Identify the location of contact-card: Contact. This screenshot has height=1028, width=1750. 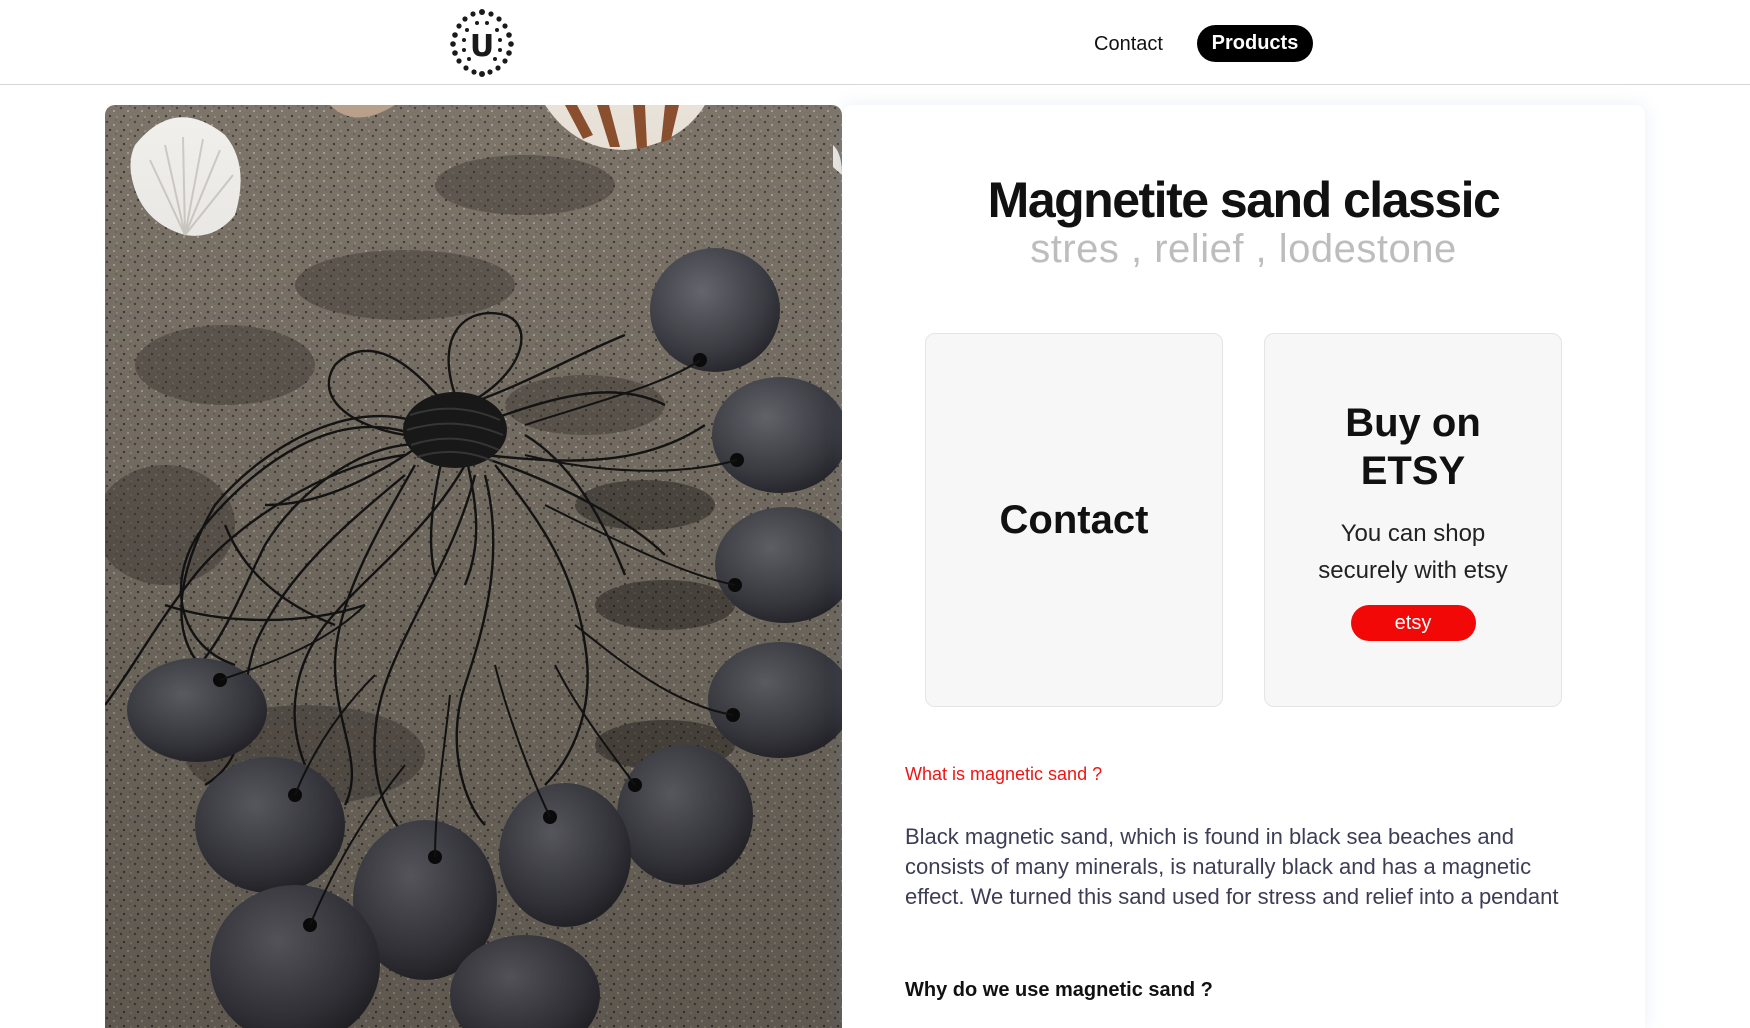
(1074, 520).